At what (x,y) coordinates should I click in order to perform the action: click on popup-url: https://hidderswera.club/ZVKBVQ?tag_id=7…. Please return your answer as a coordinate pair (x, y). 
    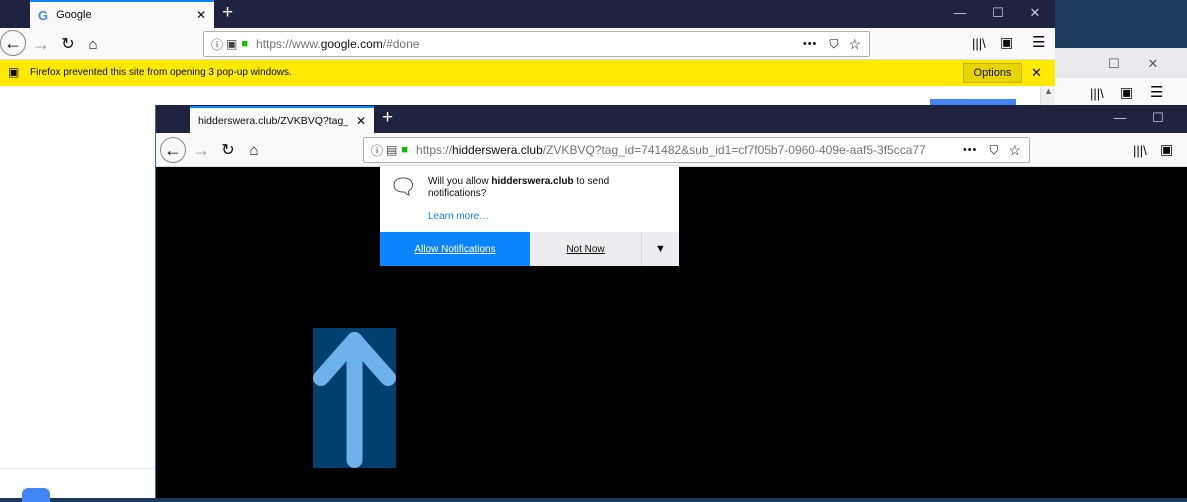
    Looking at the image, I should click on (671, 150).